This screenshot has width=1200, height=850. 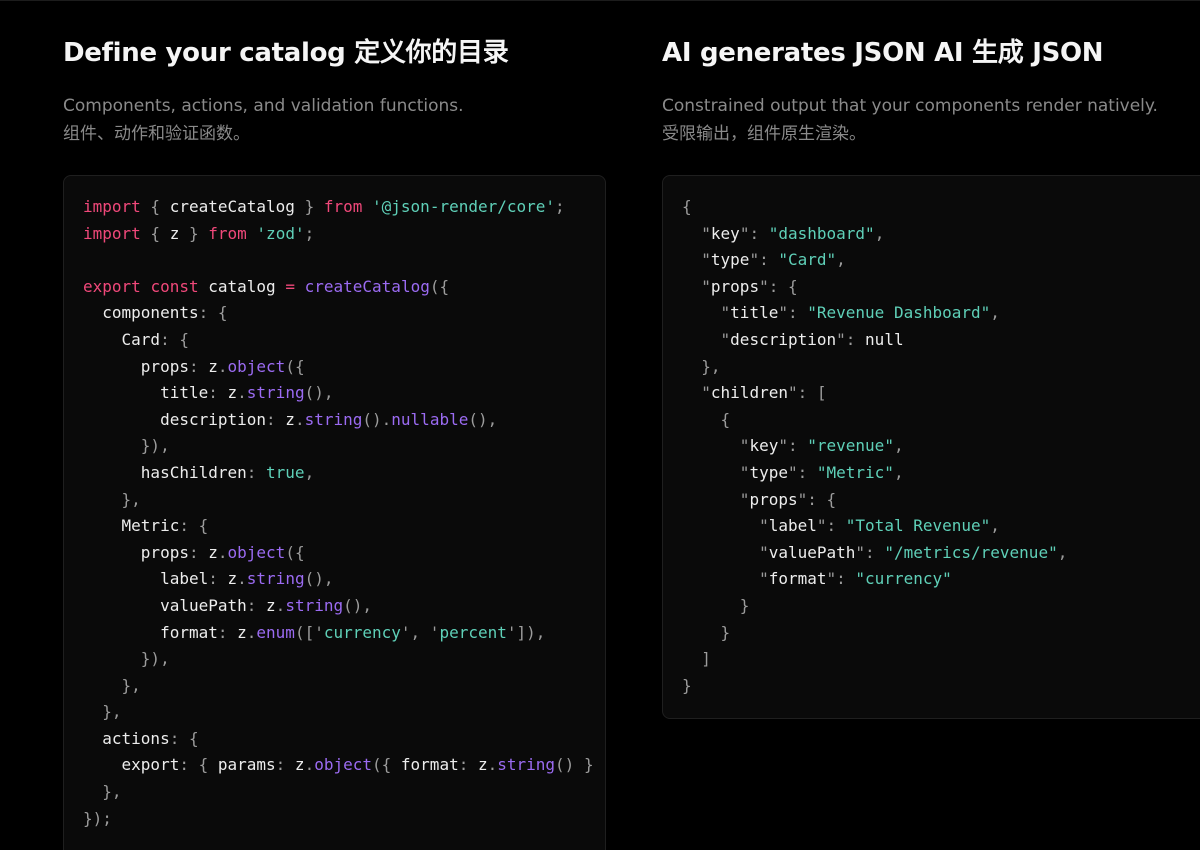 What do you see at coordinates (112, 286) in the screenshot?
I see `code-token: export` at bounding box center [112, 286].